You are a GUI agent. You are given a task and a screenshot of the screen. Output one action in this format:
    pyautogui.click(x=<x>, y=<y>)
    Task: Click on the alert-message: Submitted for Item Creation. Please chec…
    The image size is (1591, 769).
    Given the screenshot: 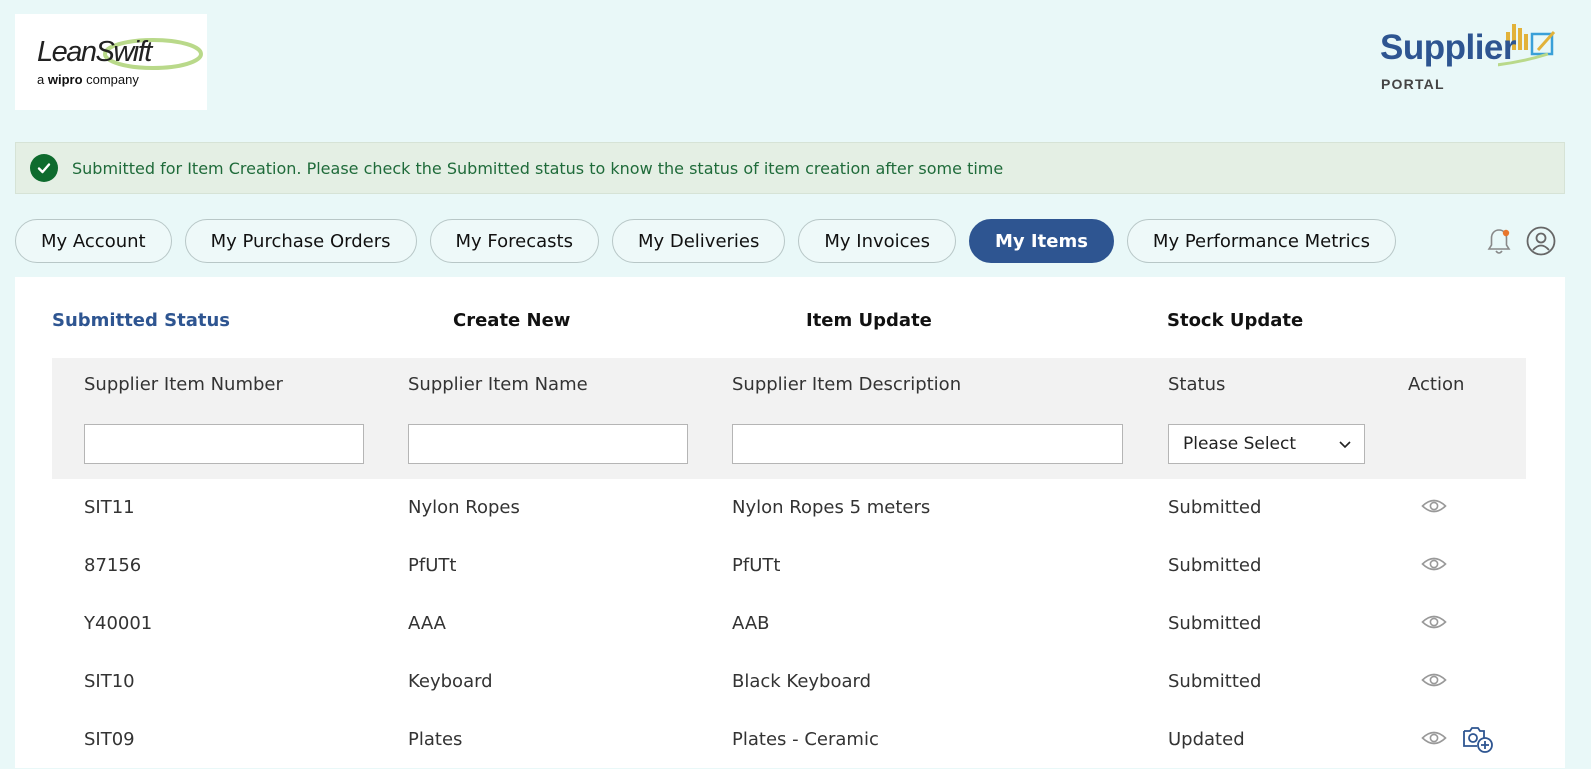 What is the action you would take?
    pyautogui.click(x=538, y=168)
    